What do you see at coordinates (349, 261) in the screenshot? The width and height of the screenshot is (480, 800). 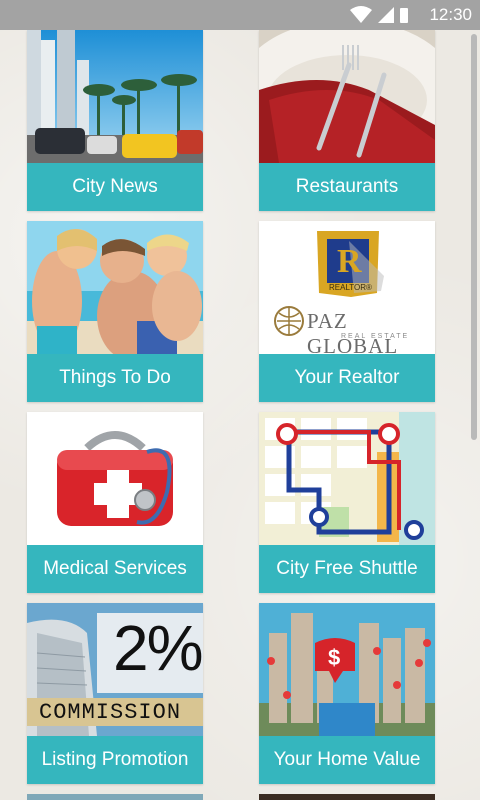 I see `realtor-badge-letter: R` at bounding box center [349, 261].